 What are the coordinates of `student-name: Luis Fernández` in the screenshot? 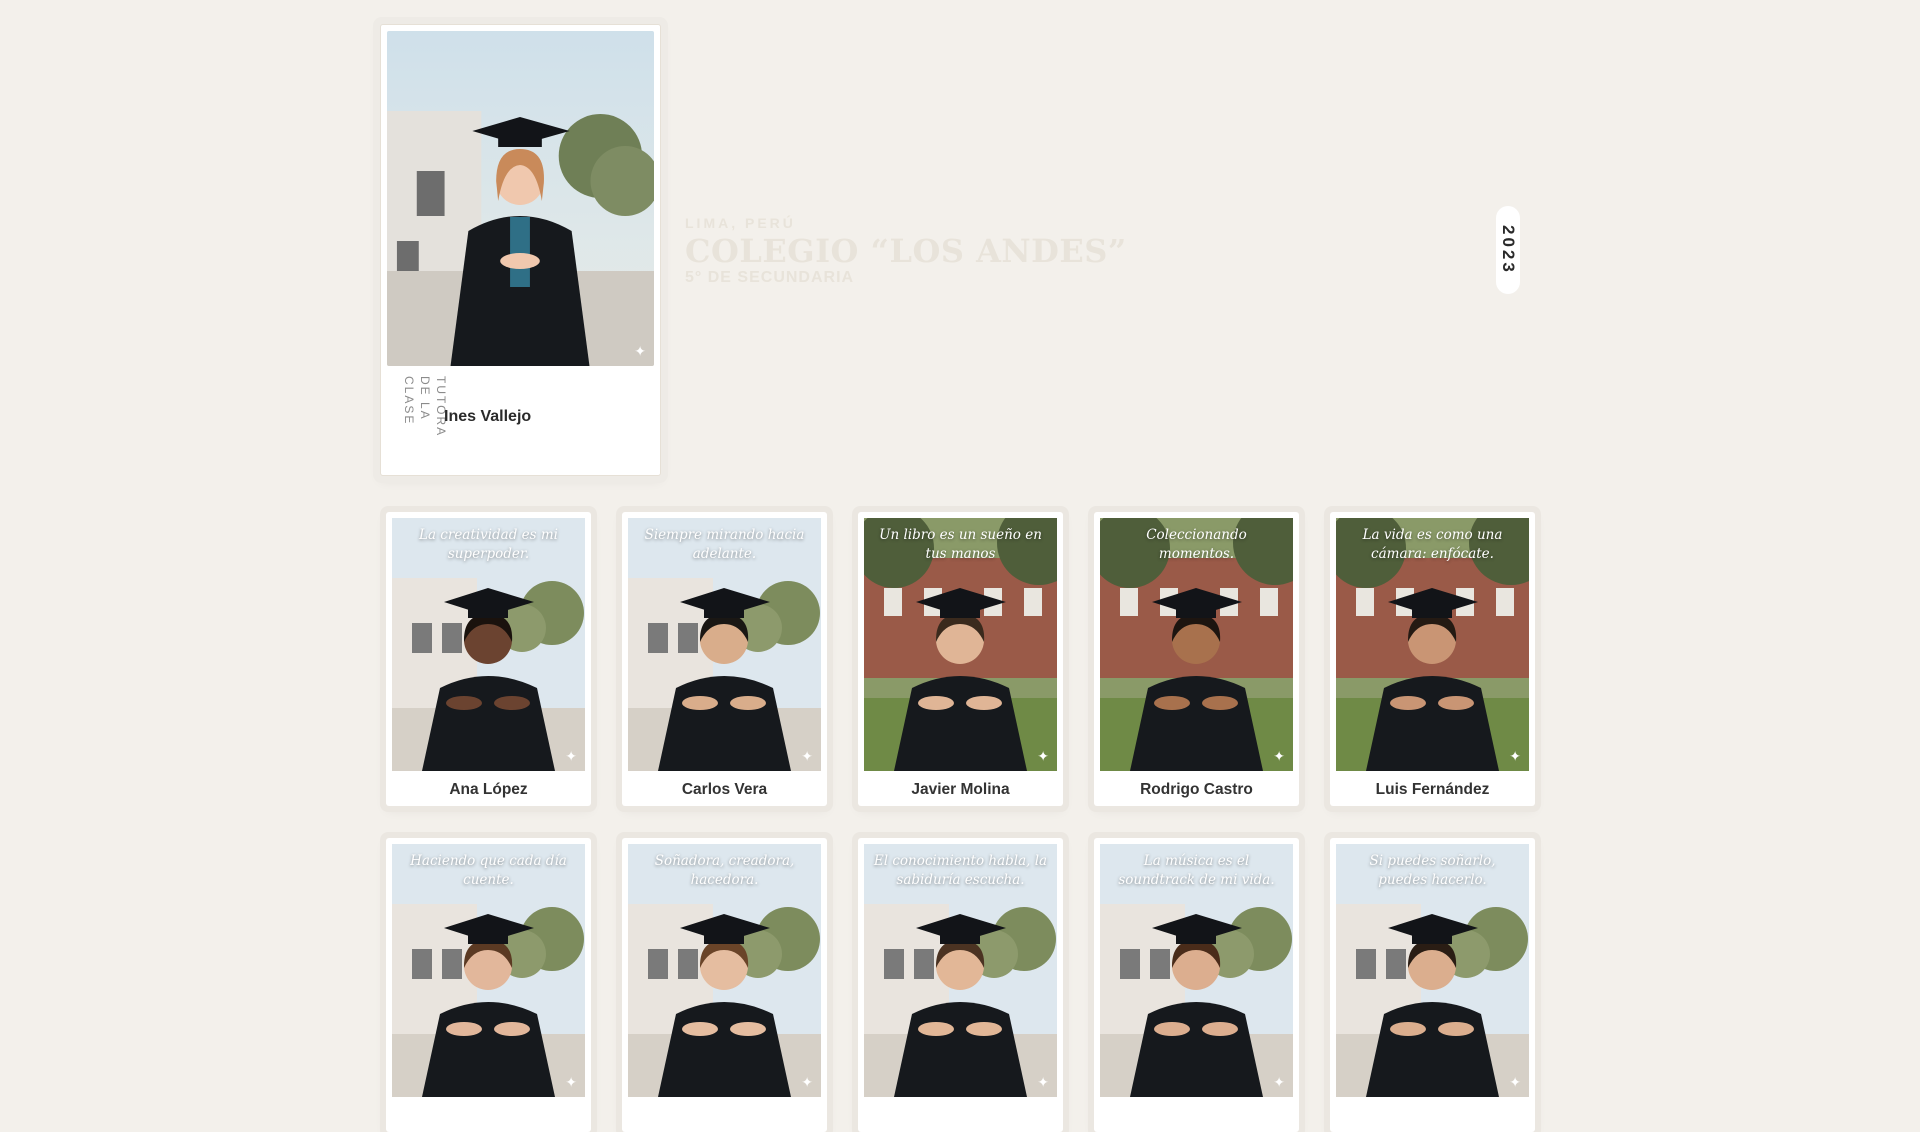 It's located at (1432, 789).